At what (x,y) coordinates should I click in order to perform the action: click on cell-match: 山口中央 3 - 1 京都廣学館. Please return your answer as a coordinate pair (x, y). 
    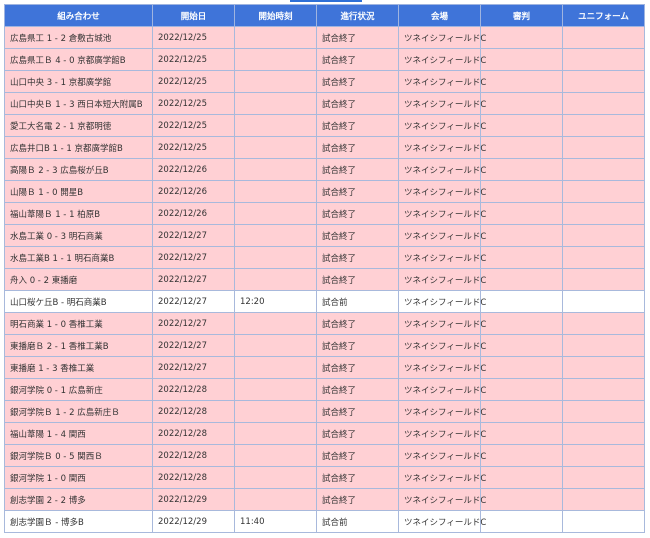
    Looking at the image, I should click on (78, 81).